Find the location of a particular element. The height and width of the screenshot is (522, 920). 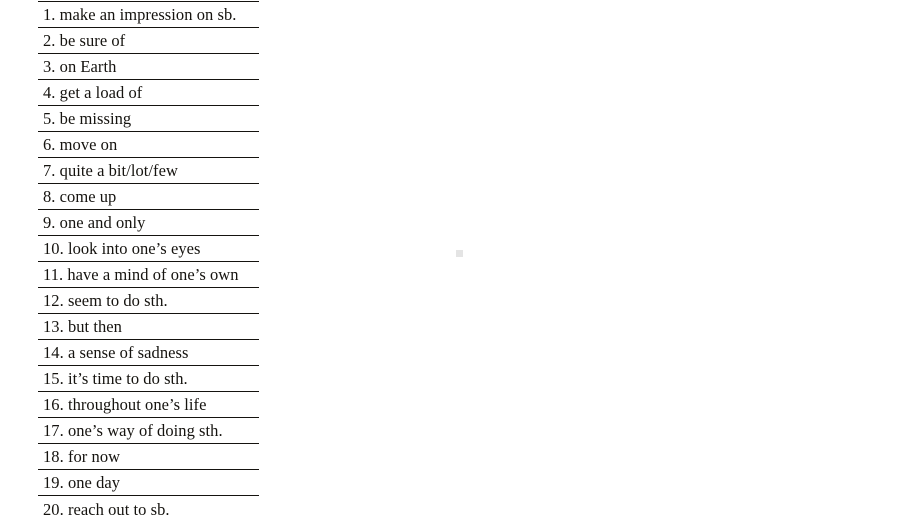

list-item-text: 15. it’s time to do sth. is located at coordinates (115, 378).